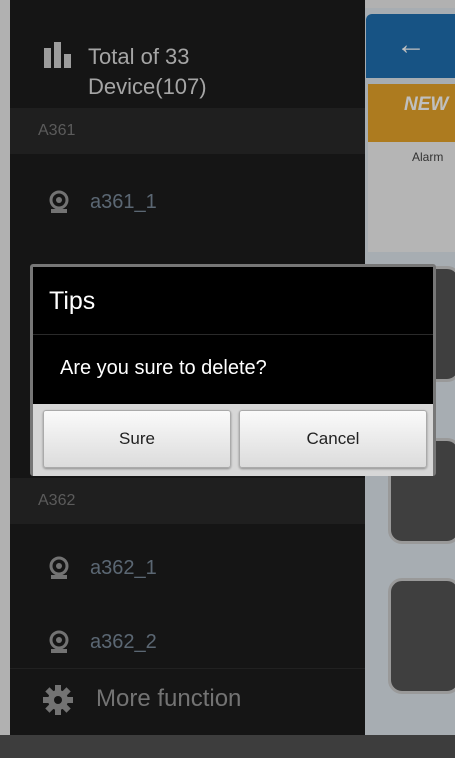 The image size is (455, 758). I want to click on dialog-message-area: Are you sure to delete?, so click(233, 369).